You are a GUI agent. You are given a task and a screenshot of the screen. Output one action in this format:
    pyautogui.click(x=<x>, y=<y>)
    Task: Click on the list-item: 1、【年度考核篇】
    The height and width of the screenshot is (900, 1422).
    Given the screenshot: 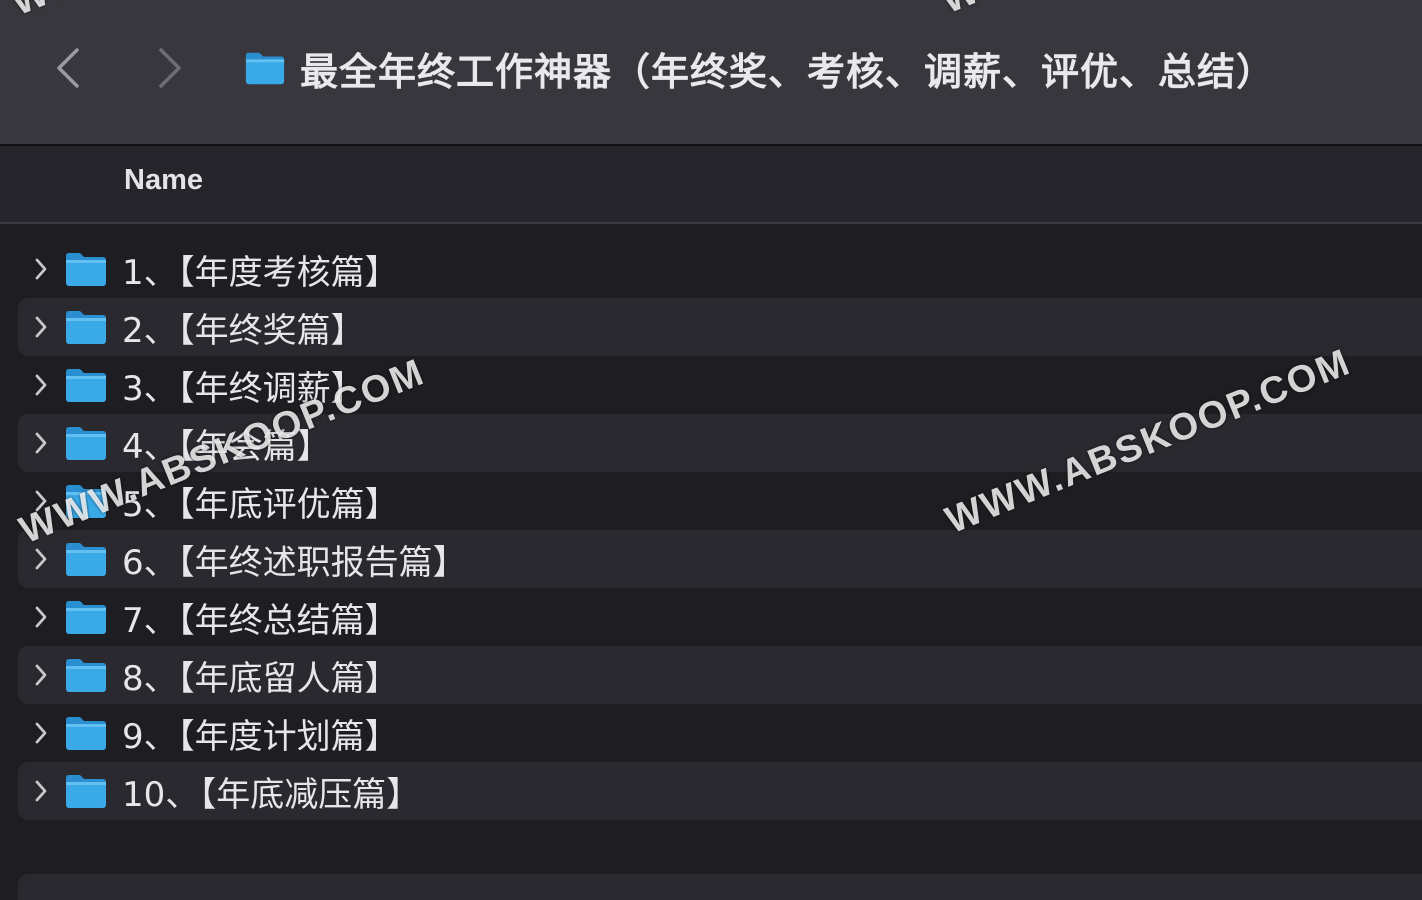 What is the action you would take?
    pyautogui.click(x=720, y=269)
    